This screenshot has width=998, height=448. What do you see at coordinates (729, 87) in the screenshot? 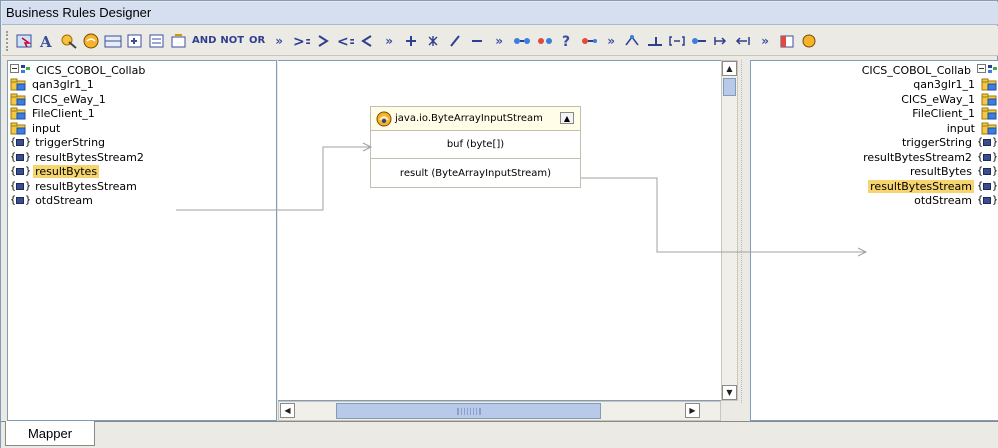
I see `vertical-scroll-thumb` at bounding box center [729, 87].